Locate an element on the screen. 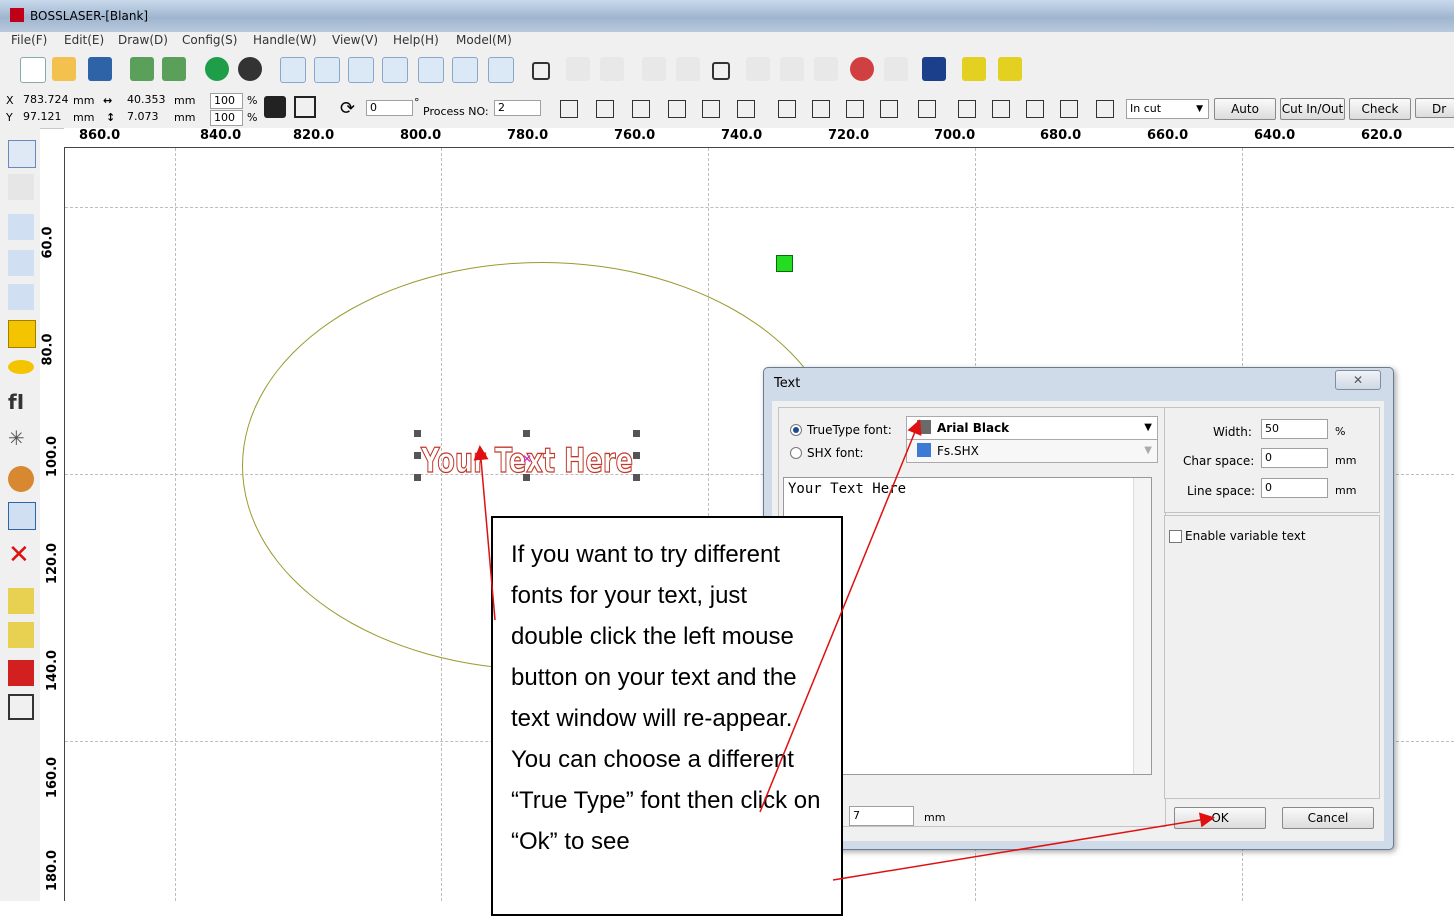 Image resolution: width=1454 pixels, height=916 pixels. menu-draw: Draw(D) is located at coordinates (143, 40).